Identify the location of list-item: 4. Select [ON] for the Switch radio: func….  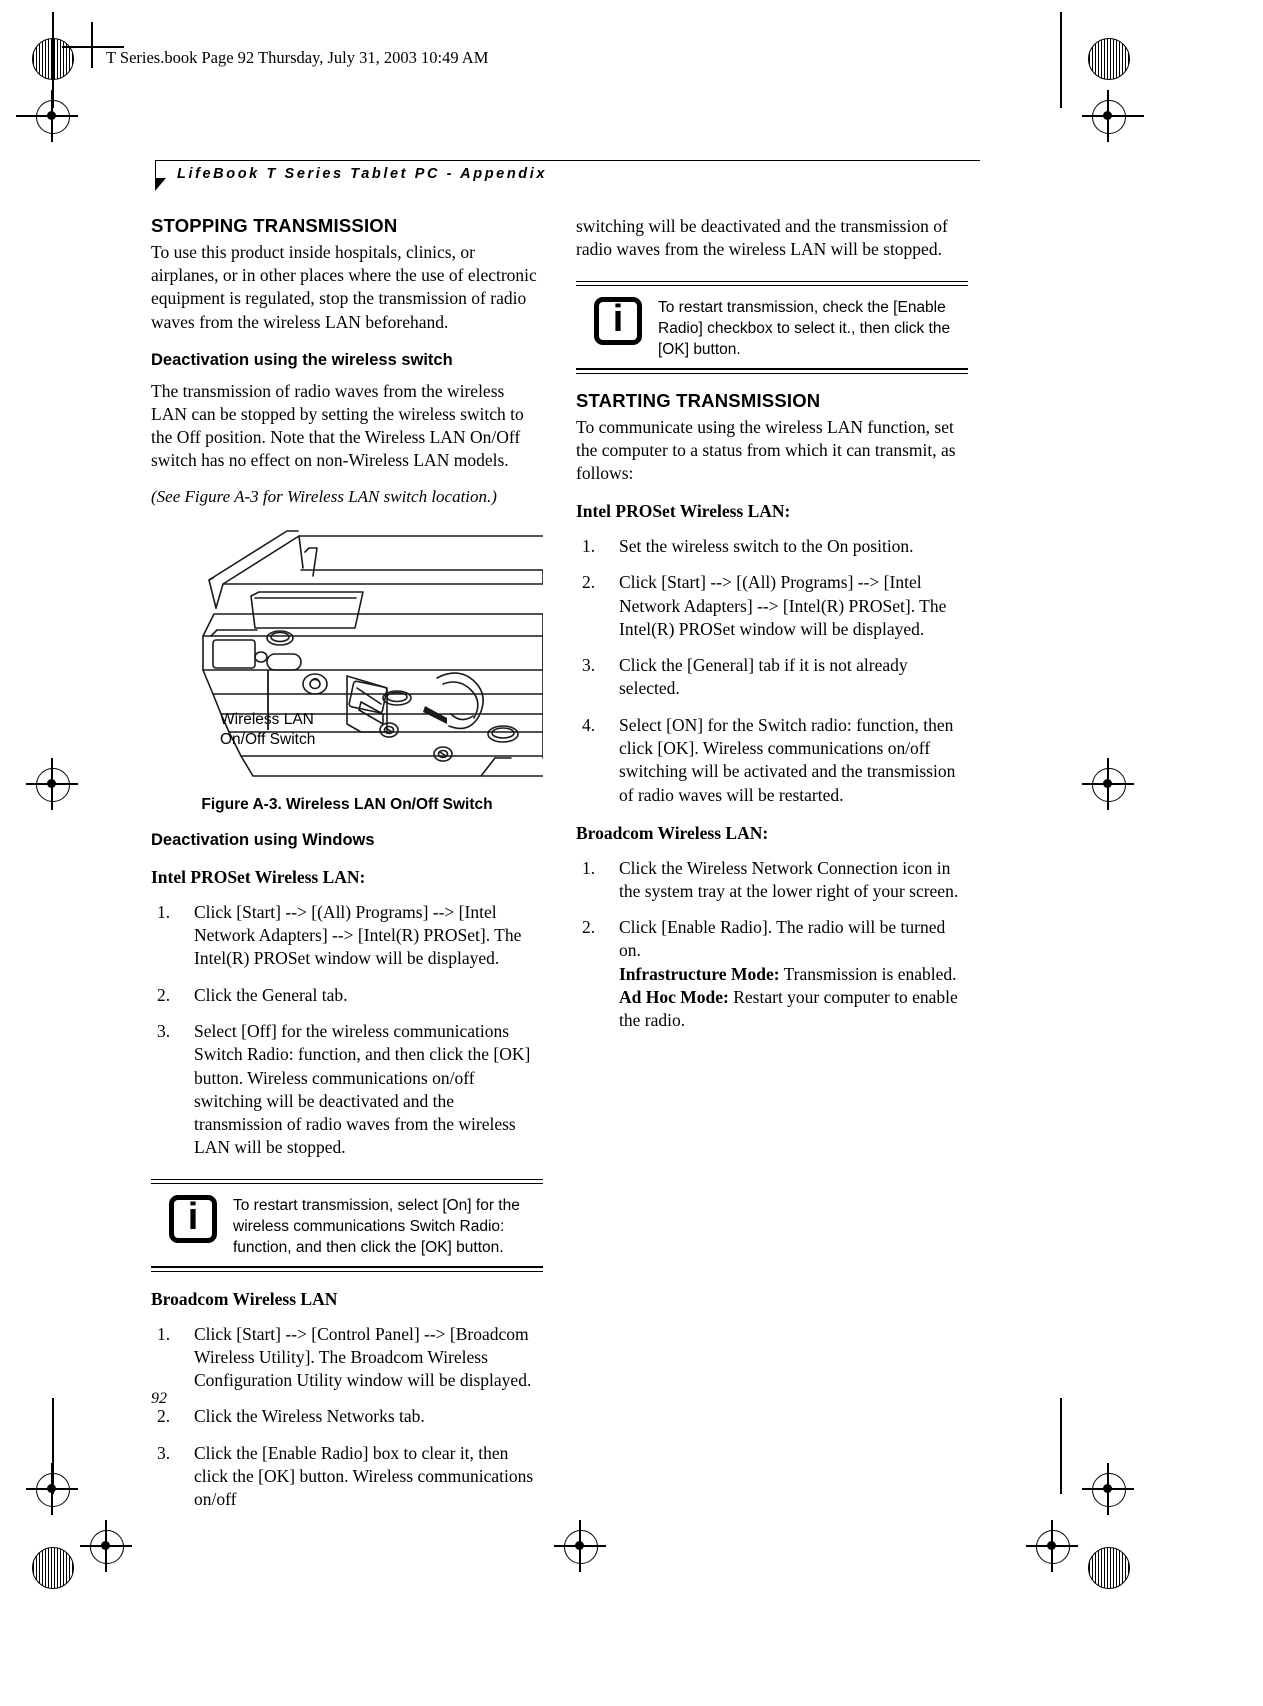
(772, 760).